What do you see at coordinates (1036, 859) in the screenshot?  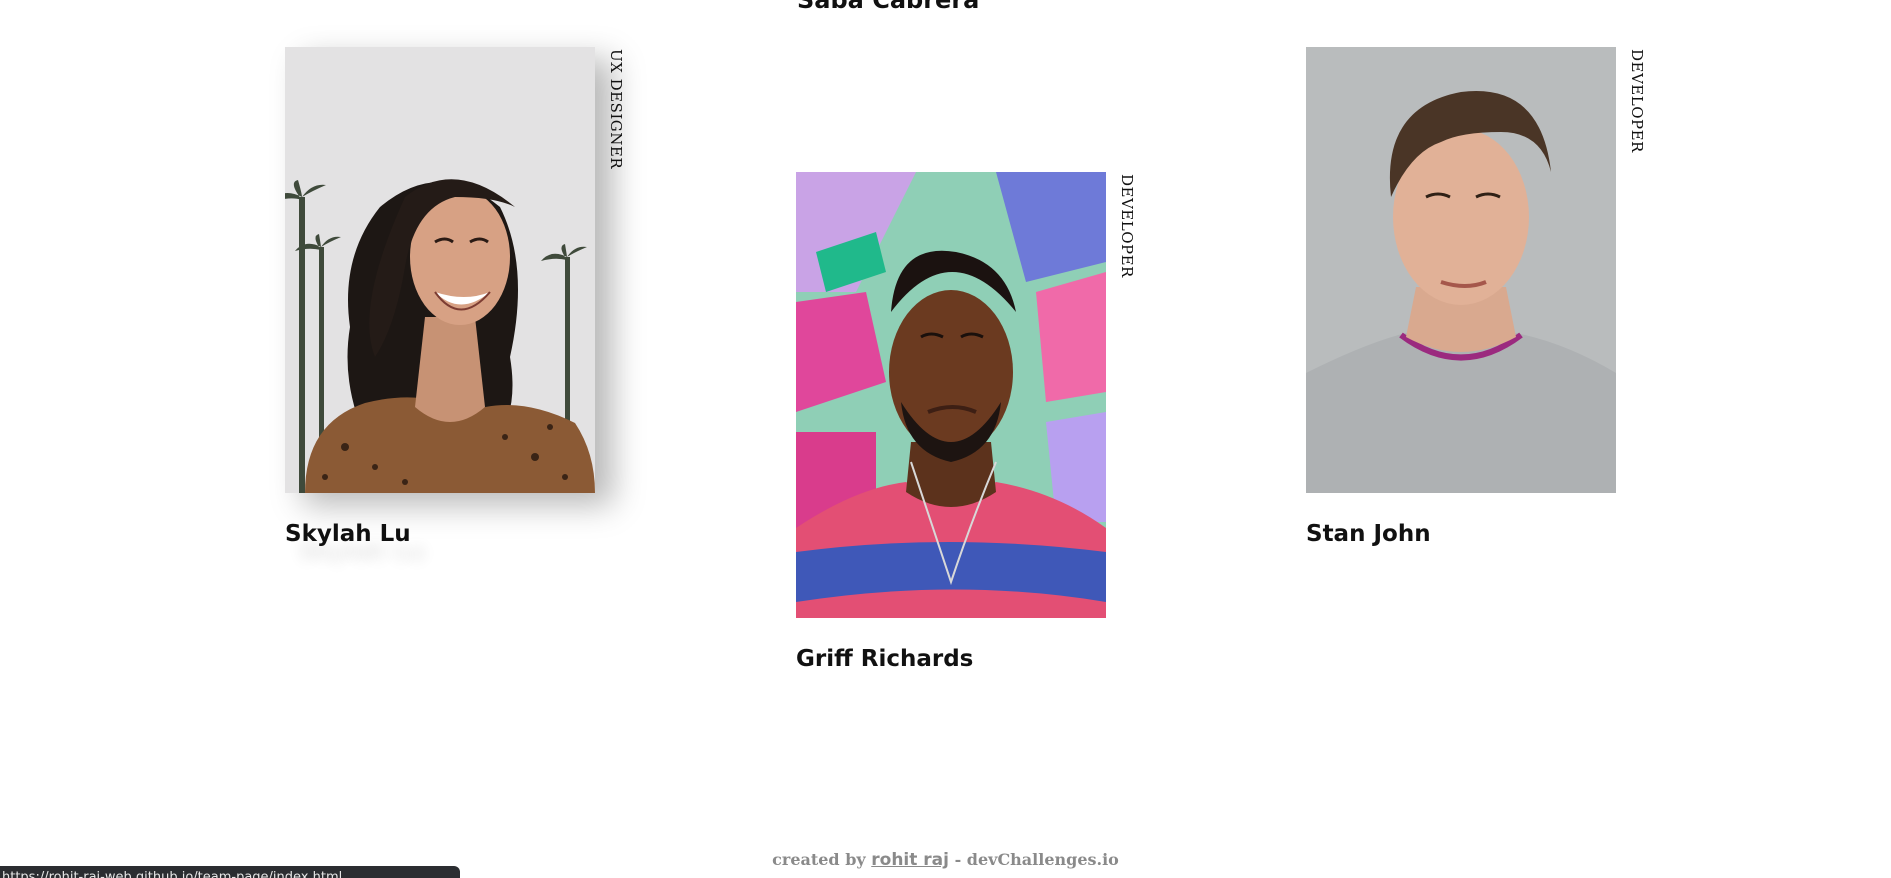 I see `footer-suffix: - devChallenges.io` at bounding box center [1036, 859].